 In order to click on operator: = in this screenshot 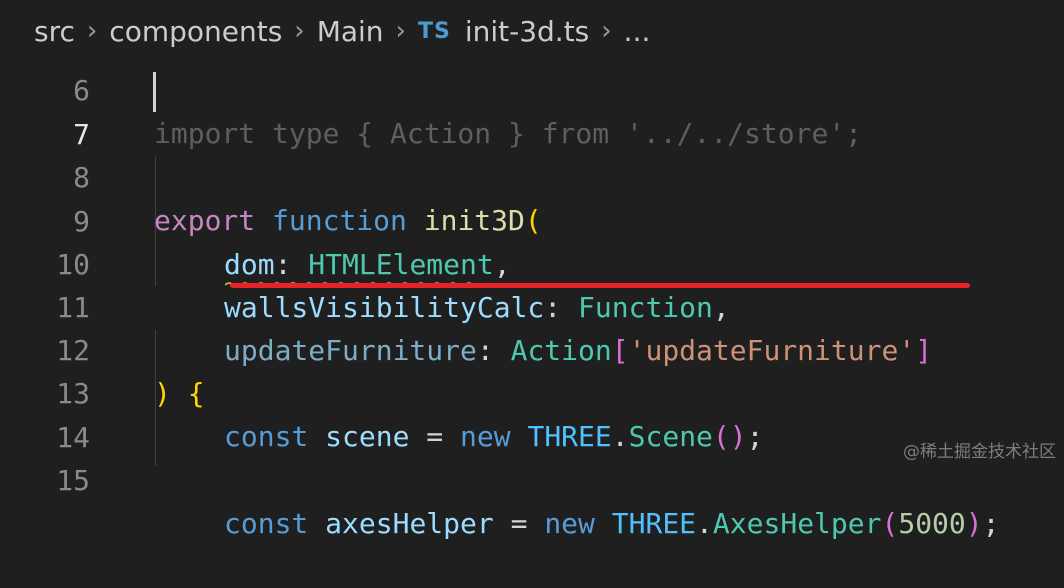, I will do `click(519, 523)`.